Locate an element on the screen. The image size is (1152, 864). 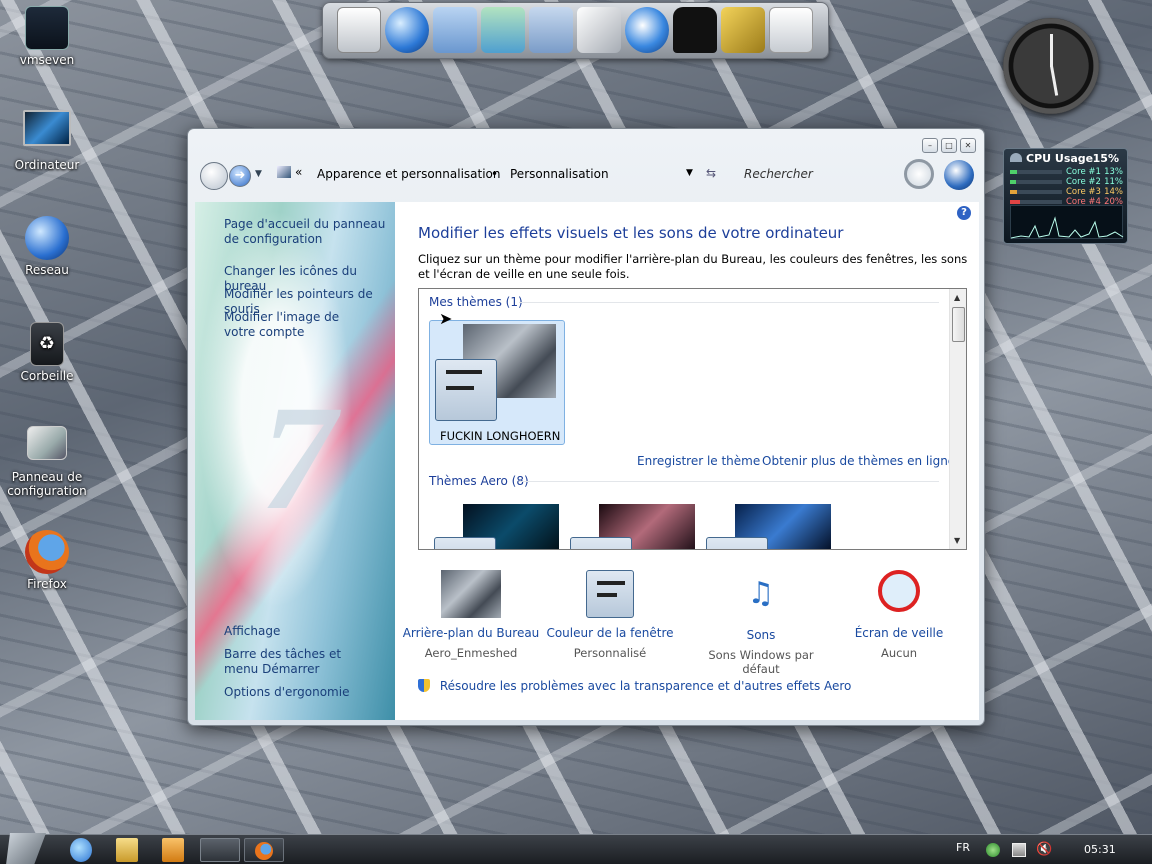
taskbar: FR 🔇 05:31 is located at coordinates (576, 848).